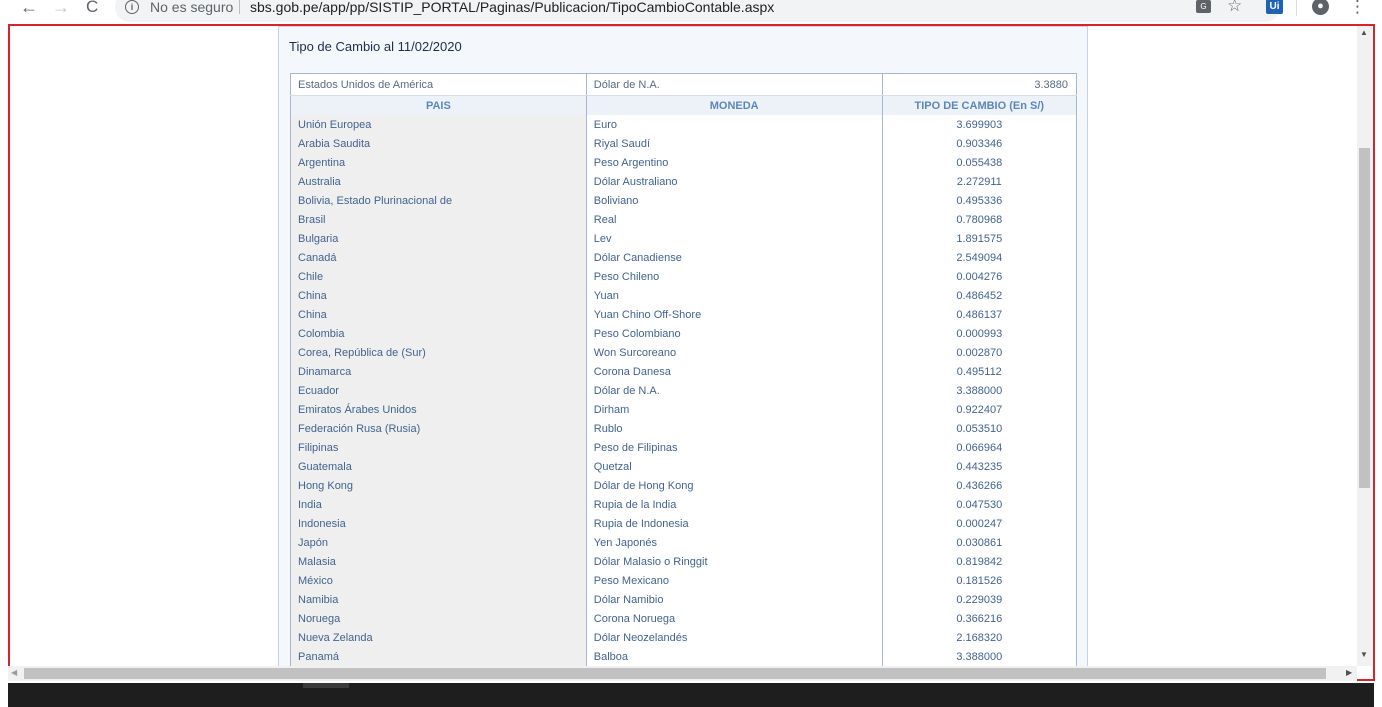 This screenshot has width=1382, height=707. I want to click on rate-cell: 0.000993, so click(979, 333).